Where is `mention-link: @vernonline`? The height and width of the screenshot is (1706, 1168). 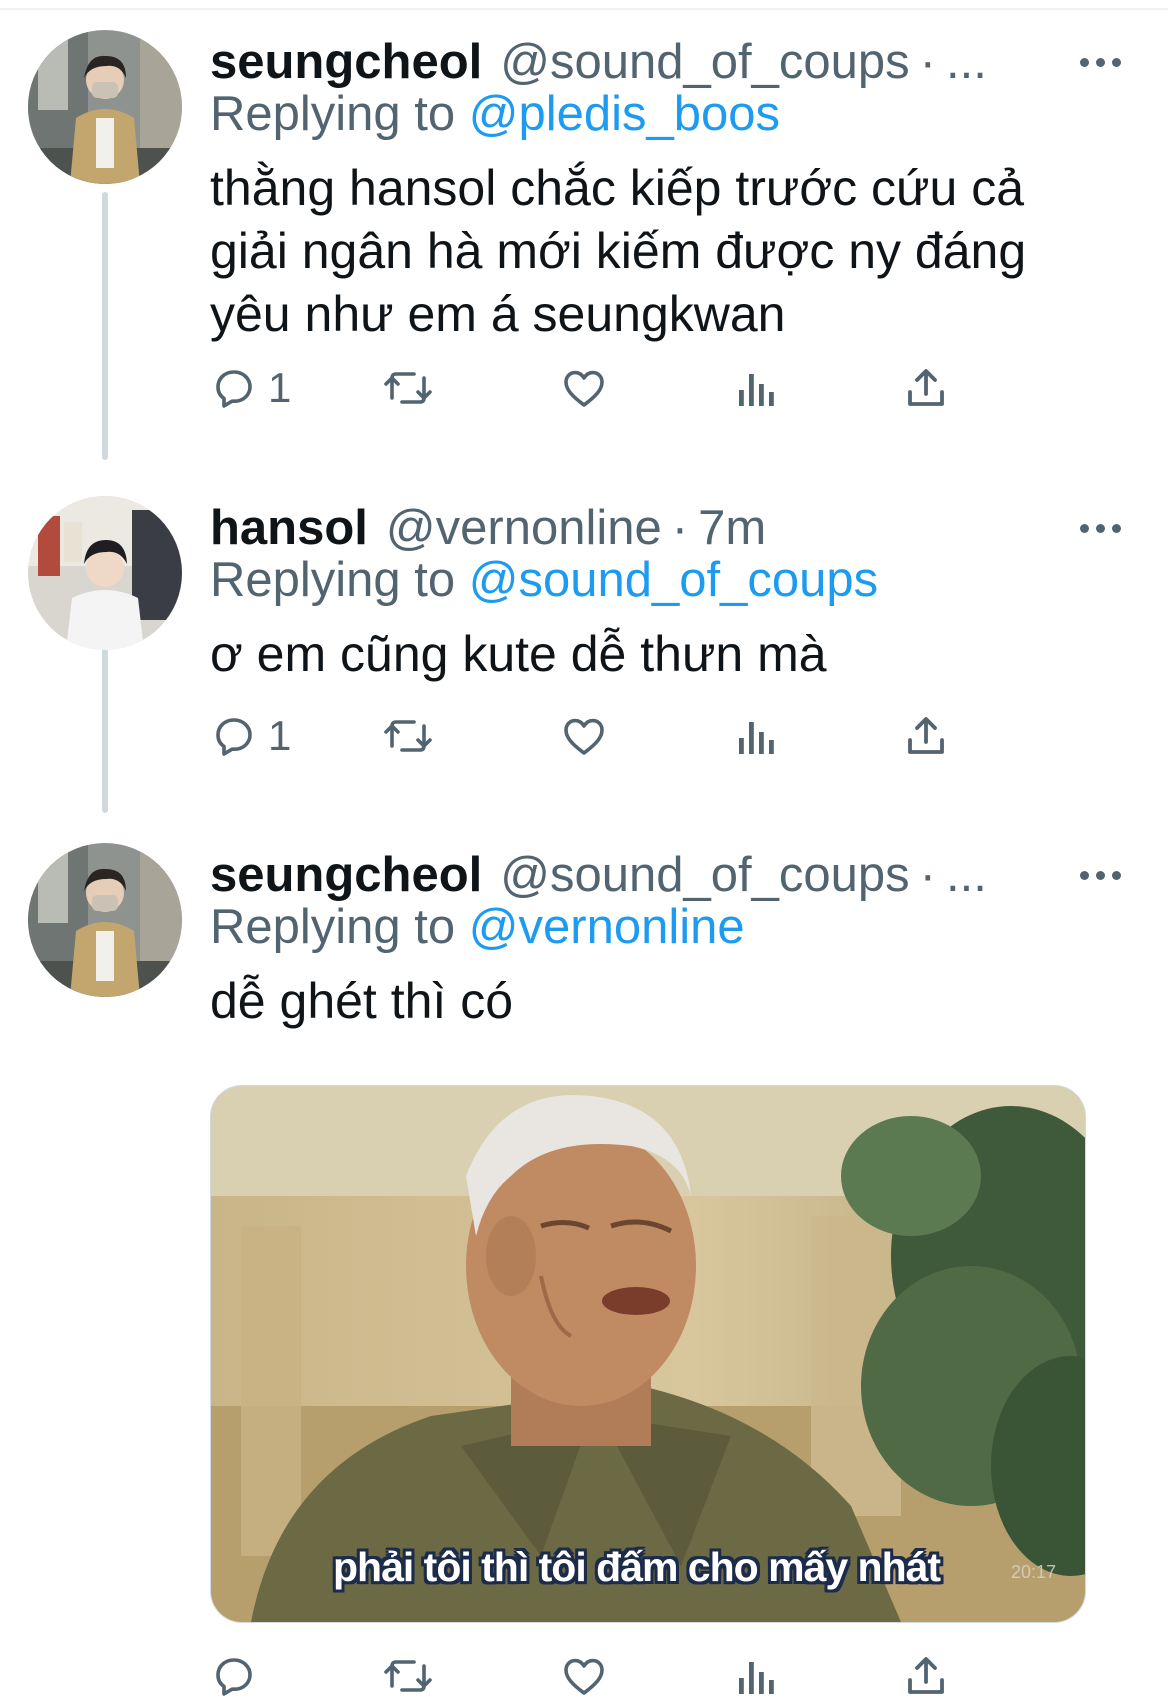
mention-link: @vernonline is located at coordinates (607, 927).